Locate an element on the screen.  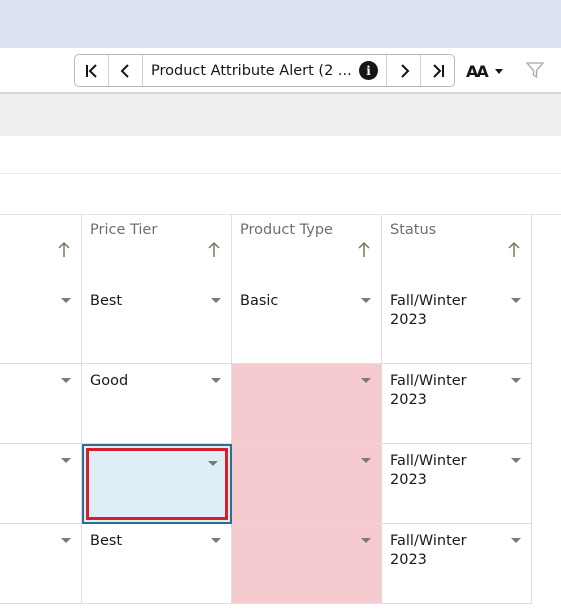
grid-caption-band is located at coordinates (280, 155).